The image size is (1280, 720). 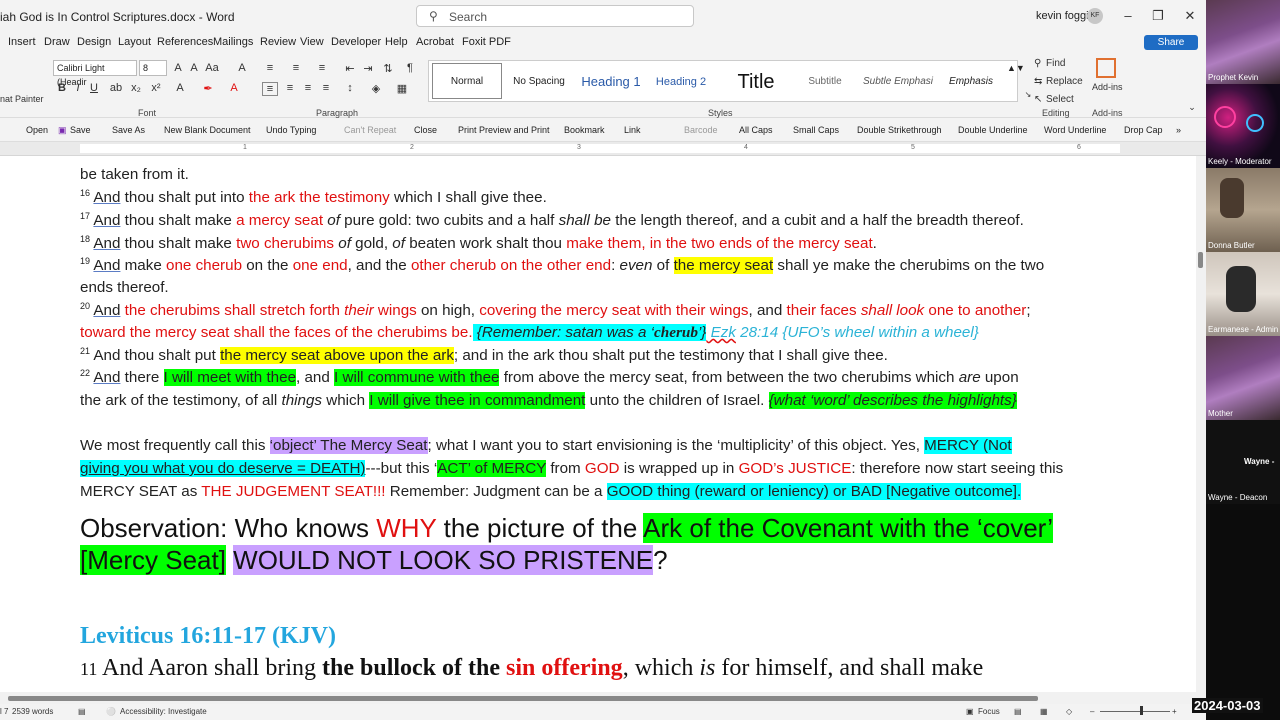 I want to click on style-emphasis: Emphasis, so click(x=971, y=82).